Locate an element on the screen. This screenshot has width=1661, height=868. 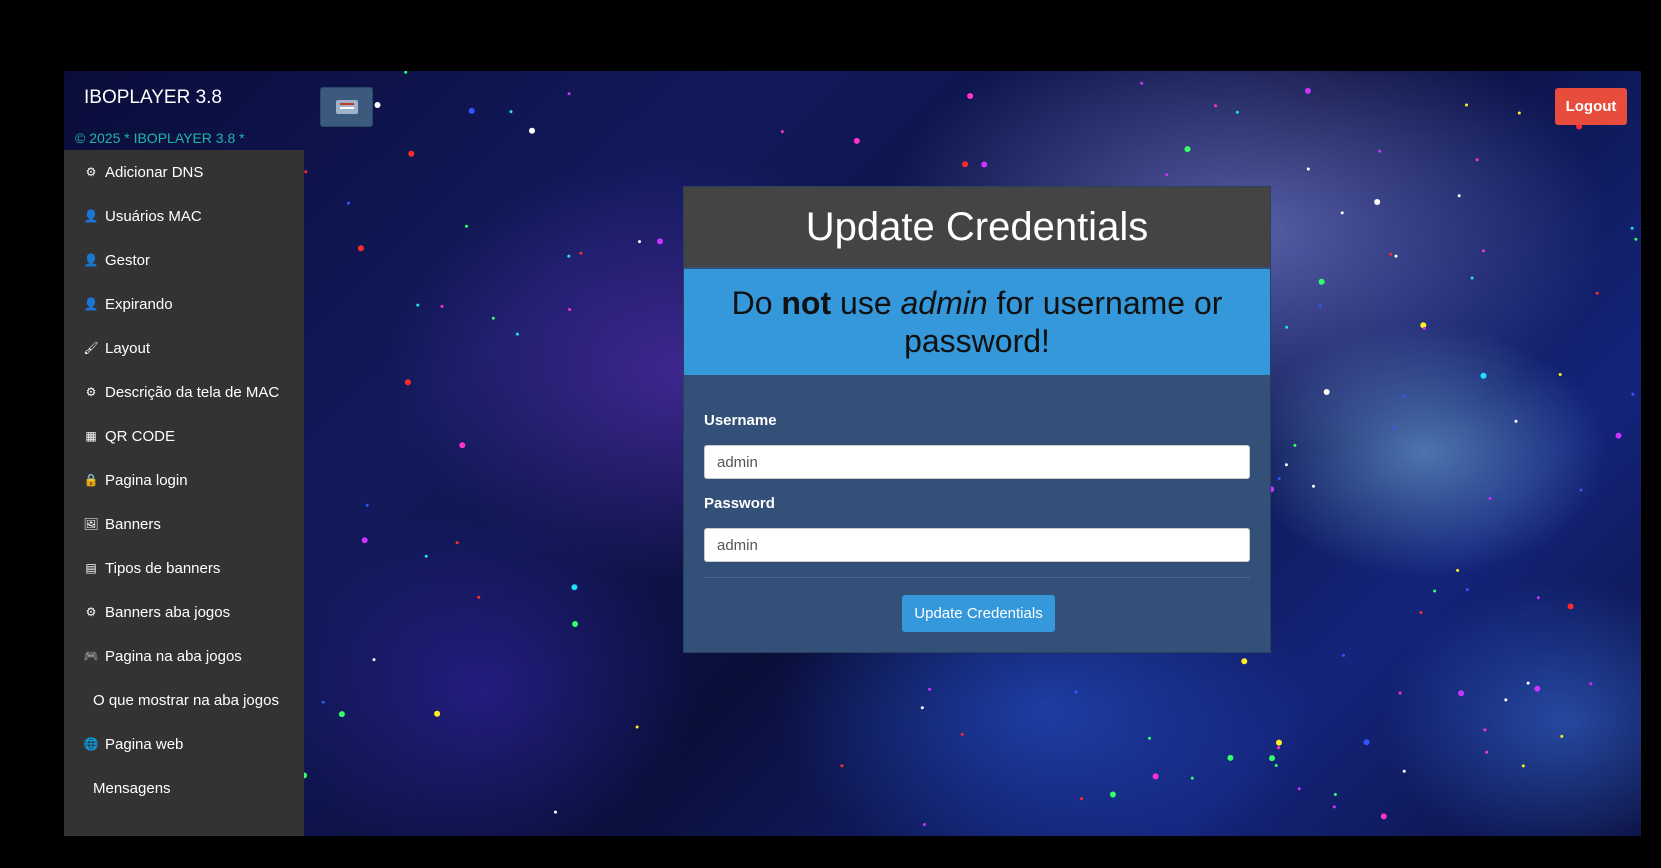
gamepad-icon: 🎮 is located at coordinates (91, 656).